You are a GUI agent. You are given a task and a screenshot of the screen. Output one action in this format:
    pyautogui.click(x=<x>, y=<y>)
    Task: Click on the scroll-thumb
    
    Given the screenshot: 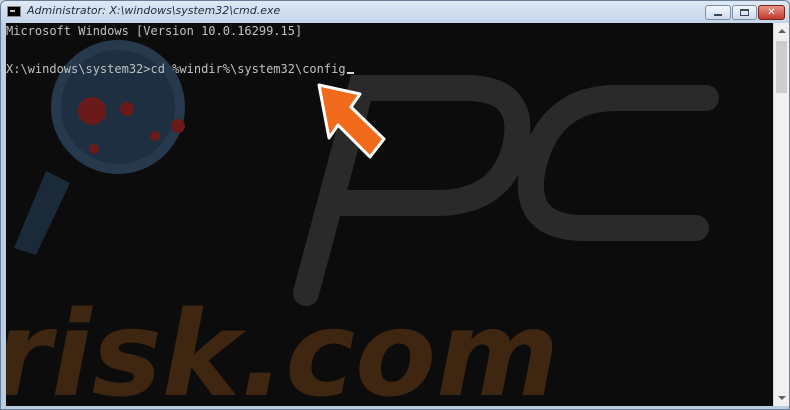 What is the action you would take?
    pyautogui.click(x=781, y=67)
    